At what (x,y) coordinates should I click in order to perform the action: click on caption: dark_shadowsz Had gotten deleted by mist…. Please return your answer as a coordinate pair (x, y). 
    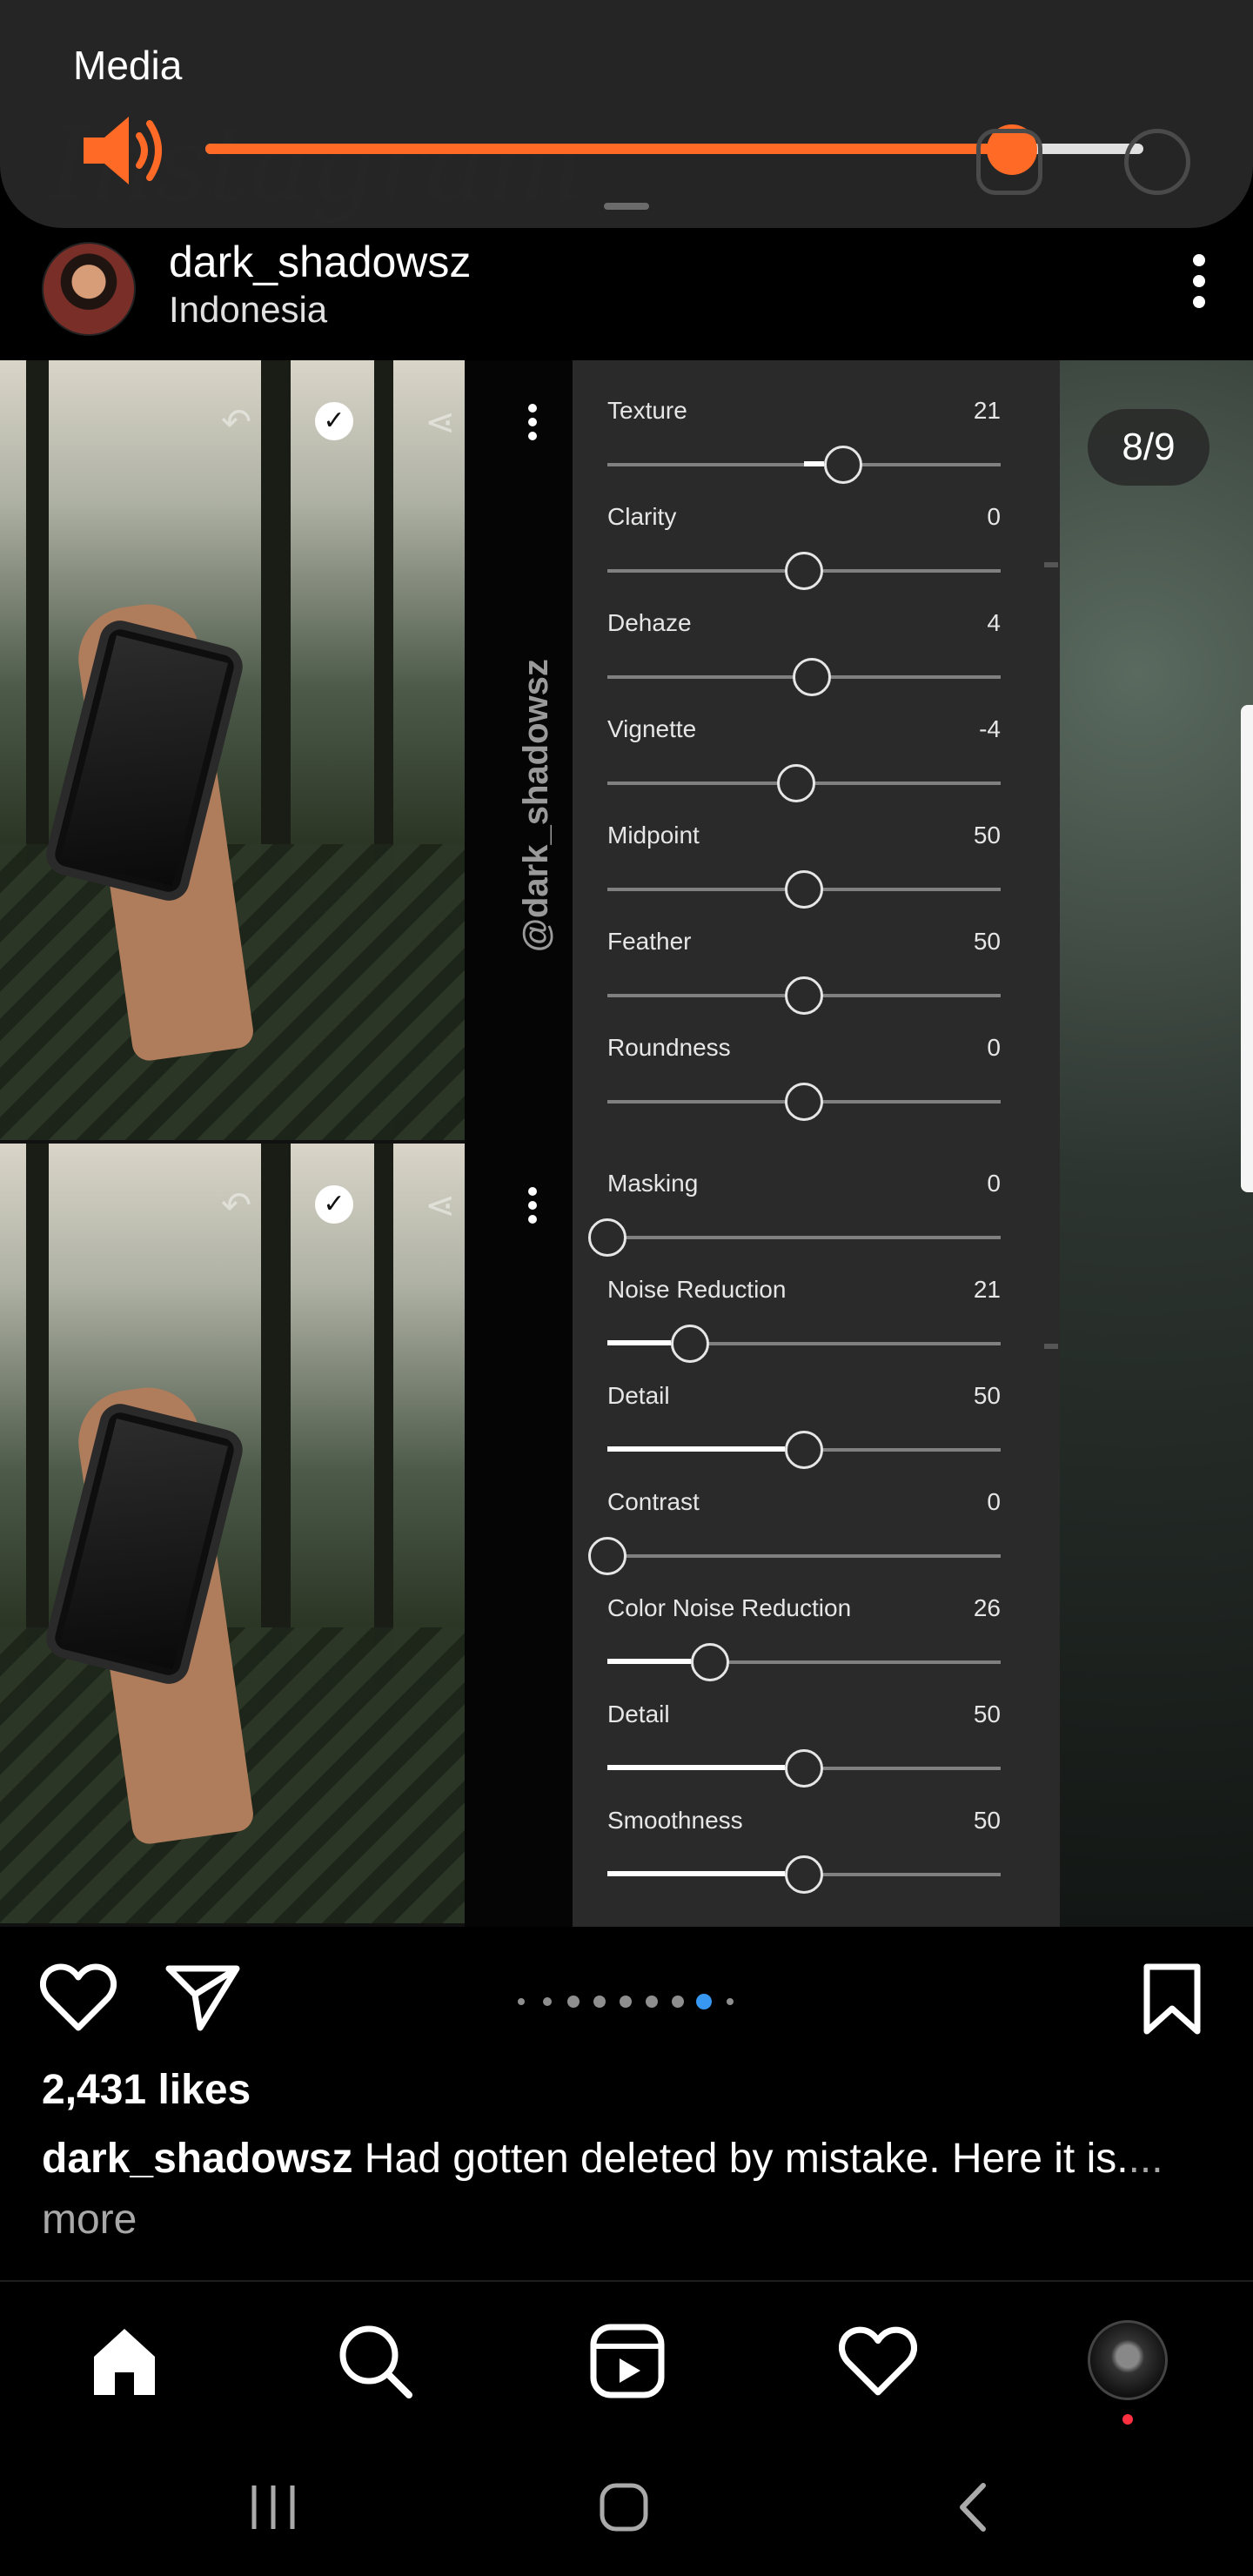
    Looking at the image, I should click on (607, 2190).